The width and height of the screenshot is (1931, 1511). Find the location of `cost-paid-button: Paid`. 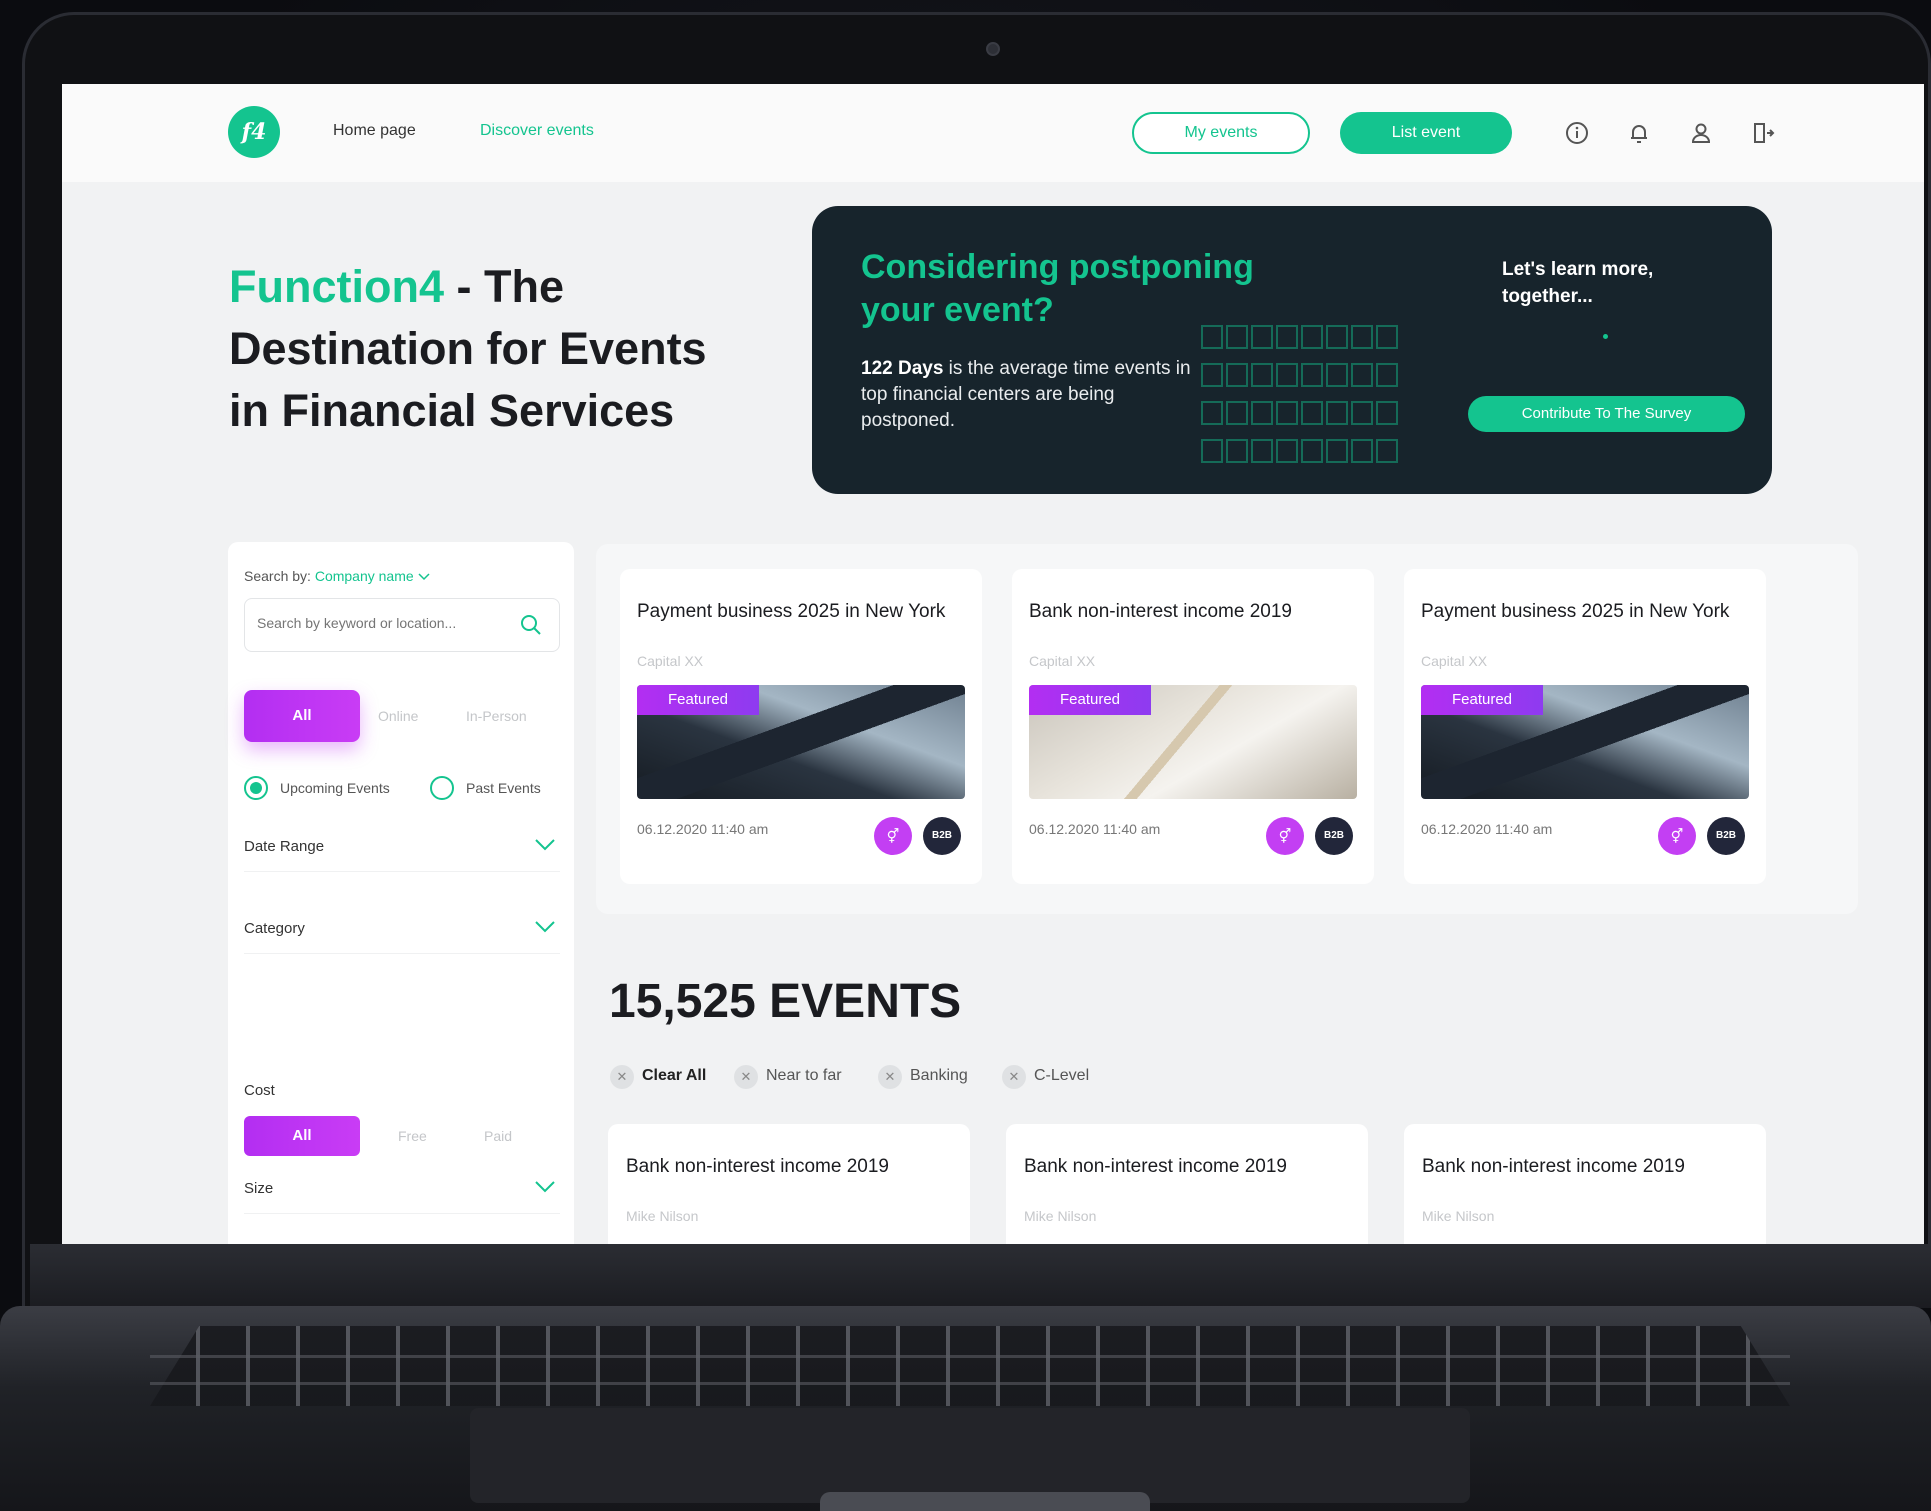

cost-paid-button: Paid is located at coordinates (498, 1136).